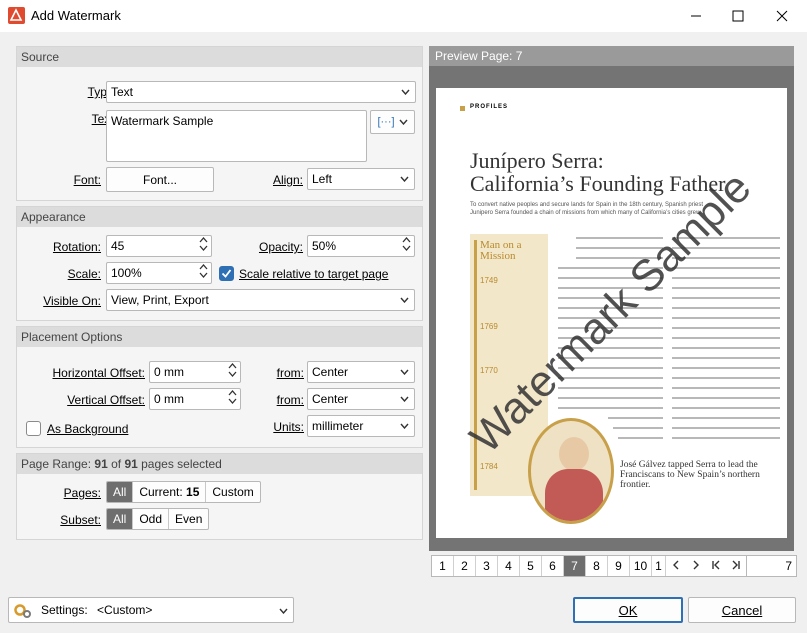 The height and width of the screenshot is (633, 807). I want to click on cancel-button-label: Cancel, so click(742, 610).